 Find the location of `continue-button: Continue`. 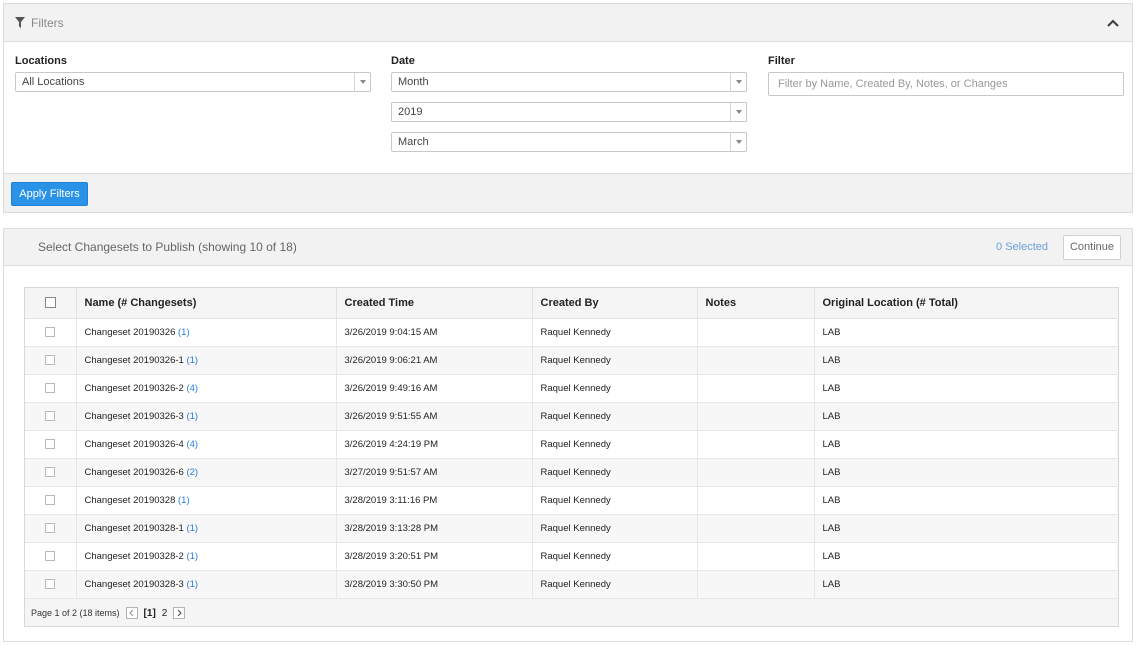

continue-button: Continue is located at coordinates (1092, 247).